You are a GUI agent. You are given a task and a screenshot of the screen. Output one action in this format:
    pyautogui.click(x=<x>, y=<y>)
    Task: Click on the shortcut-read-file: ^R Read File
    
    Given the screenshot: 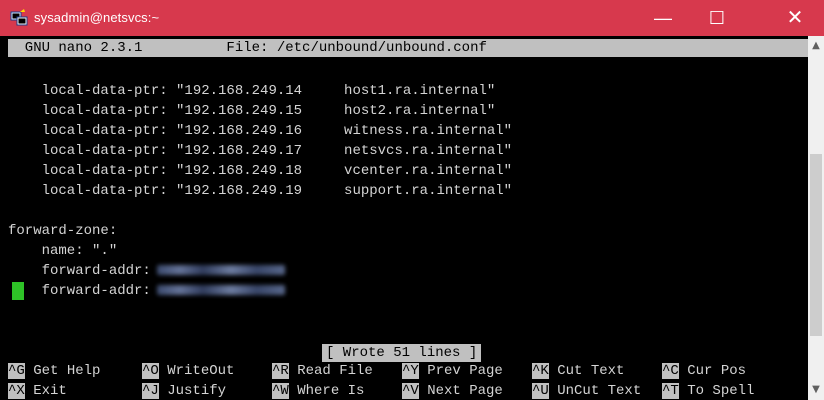 What is the action you would take?
    pyautogui.click(x=322, y=371)
    